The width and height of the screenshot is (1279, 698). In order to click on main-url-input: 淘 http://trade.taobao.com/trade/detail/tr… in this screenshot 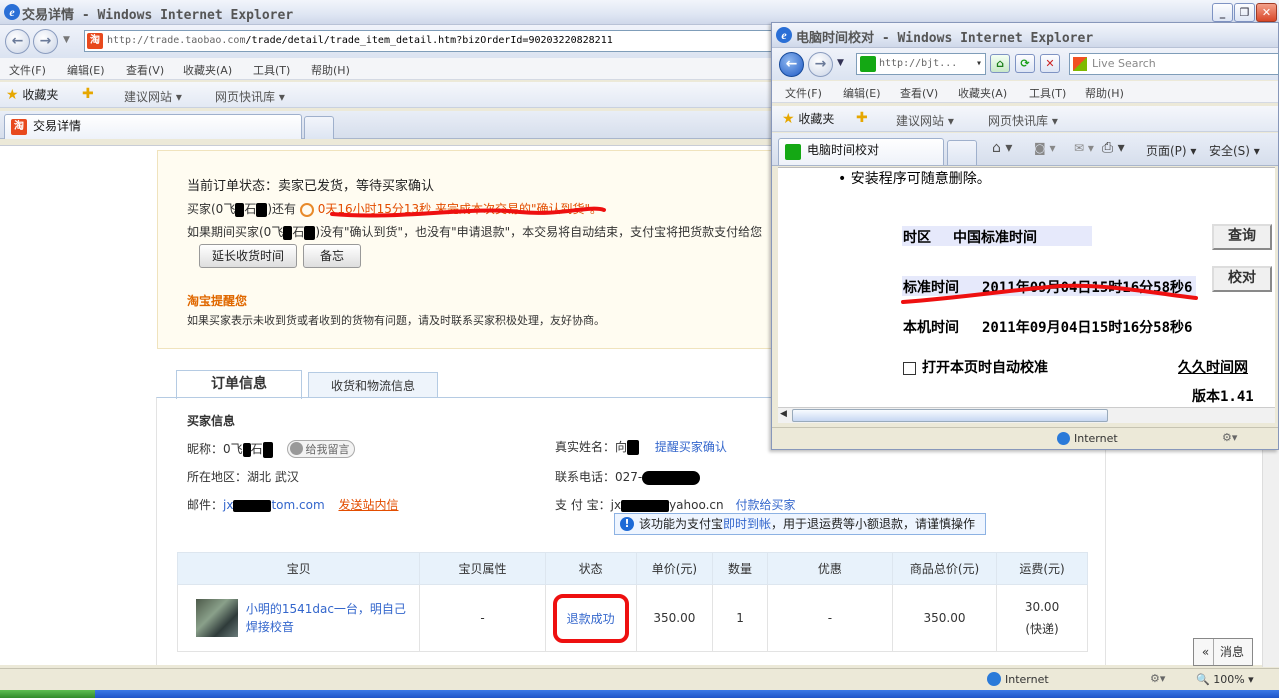, I will do `click(429, 41)`.